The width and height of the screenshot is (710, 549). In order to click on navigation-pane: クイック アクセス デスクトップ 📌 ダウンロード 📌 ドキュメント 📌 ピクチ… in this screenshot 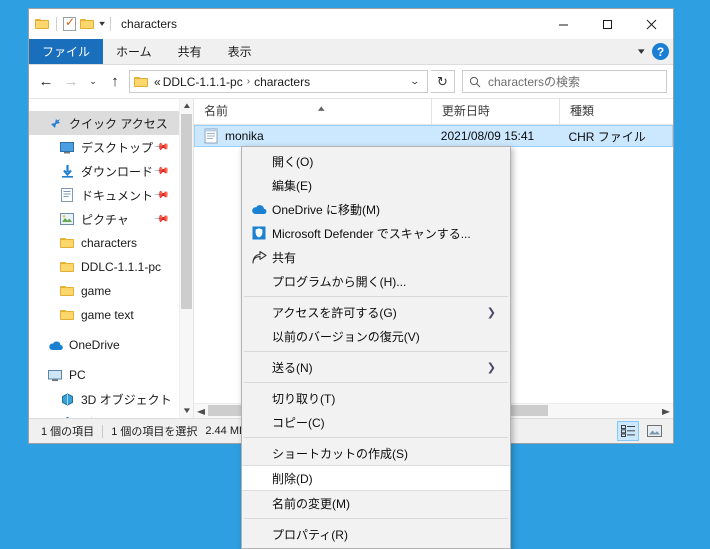, I will do `click(104, 258)`.